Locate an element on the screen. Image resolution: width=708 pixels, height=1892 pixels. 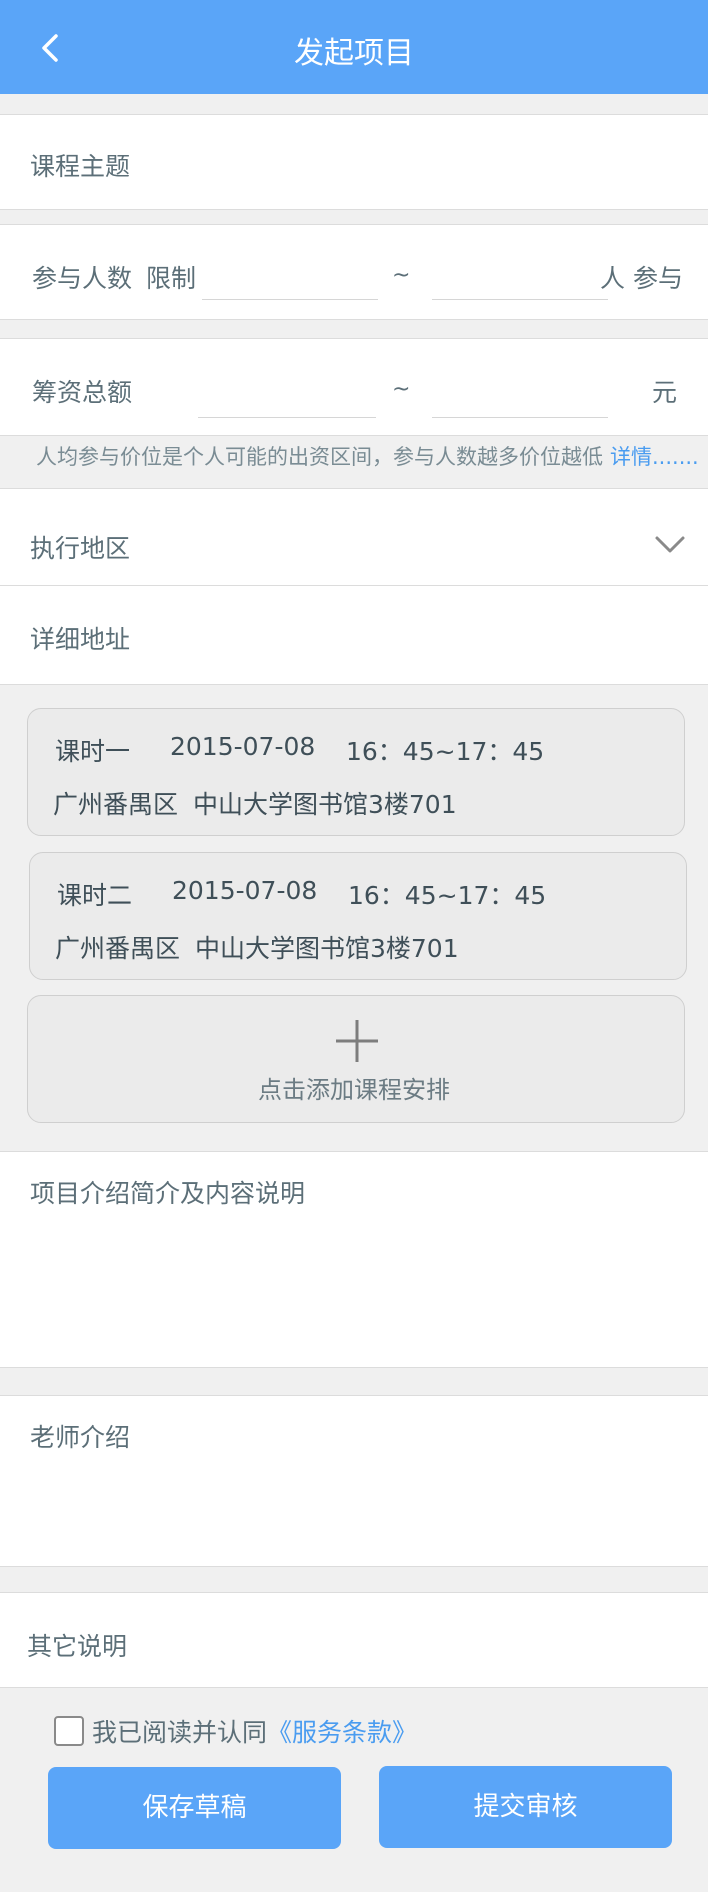
other-notes-field: 其它说明 is located at coordinates (354, 1640).